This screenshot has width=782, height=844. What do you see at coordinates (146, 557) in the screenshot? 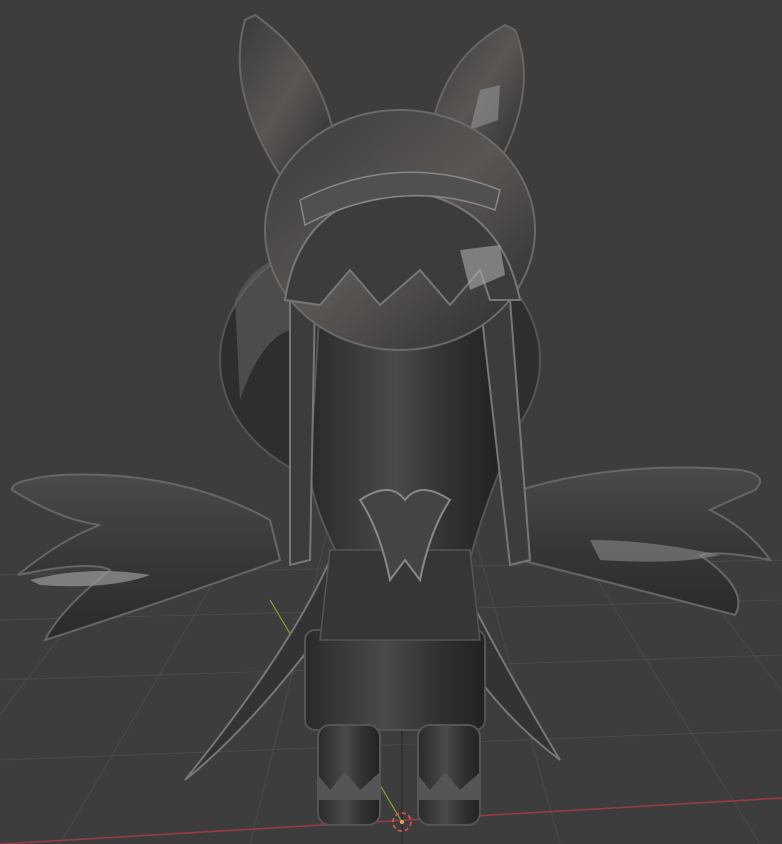
I see `left-wing-shape` at bounding box center [146, 557].